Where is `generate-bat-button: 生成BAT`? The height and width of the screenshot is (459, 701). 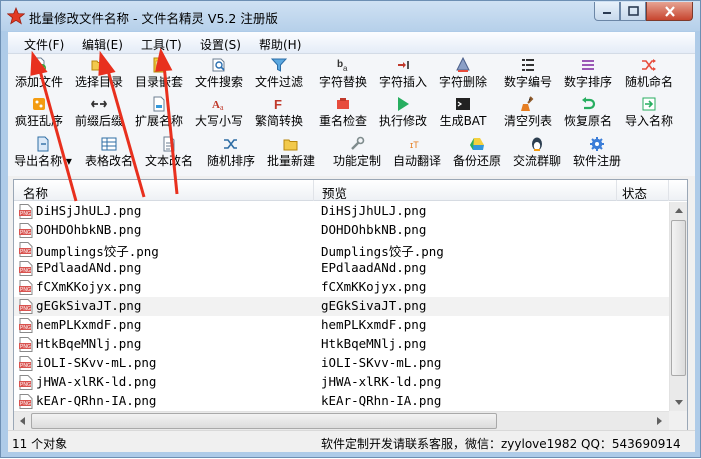 generate-bat-button: 生成BAT is located at coordinates (463, 113).